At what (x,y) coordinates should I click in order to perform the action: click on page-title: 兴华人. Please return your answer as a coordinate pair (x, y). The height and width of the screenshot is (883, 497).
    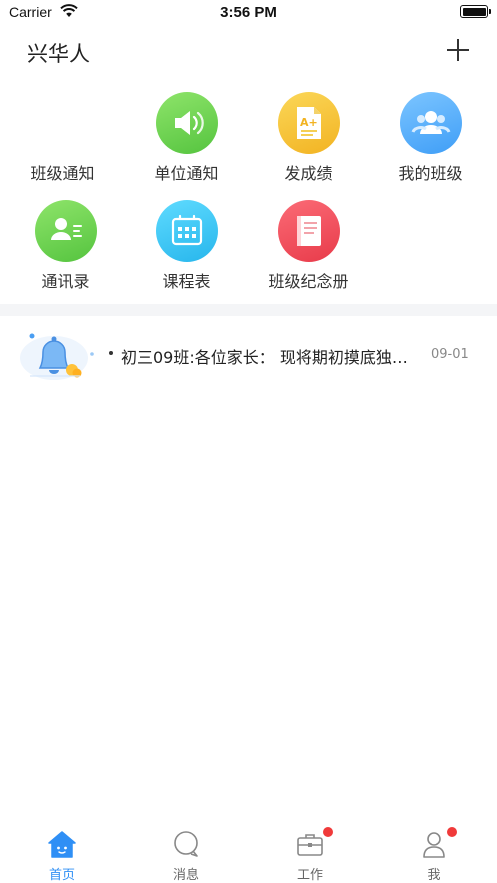
    Looking at the image, I should click on (58, 54).